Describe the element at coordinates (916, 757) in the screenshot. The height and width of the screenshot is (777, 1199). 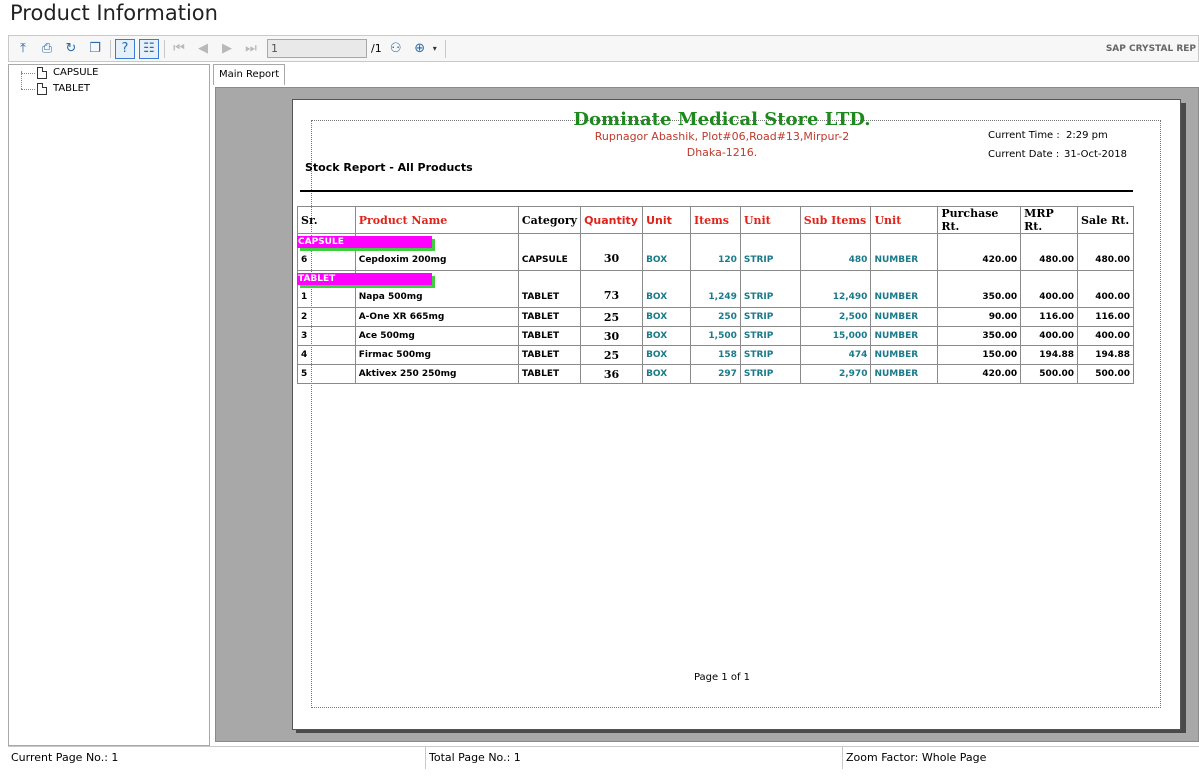
I see `status-zoom: Zoom Factor: Whole Page` at that location.